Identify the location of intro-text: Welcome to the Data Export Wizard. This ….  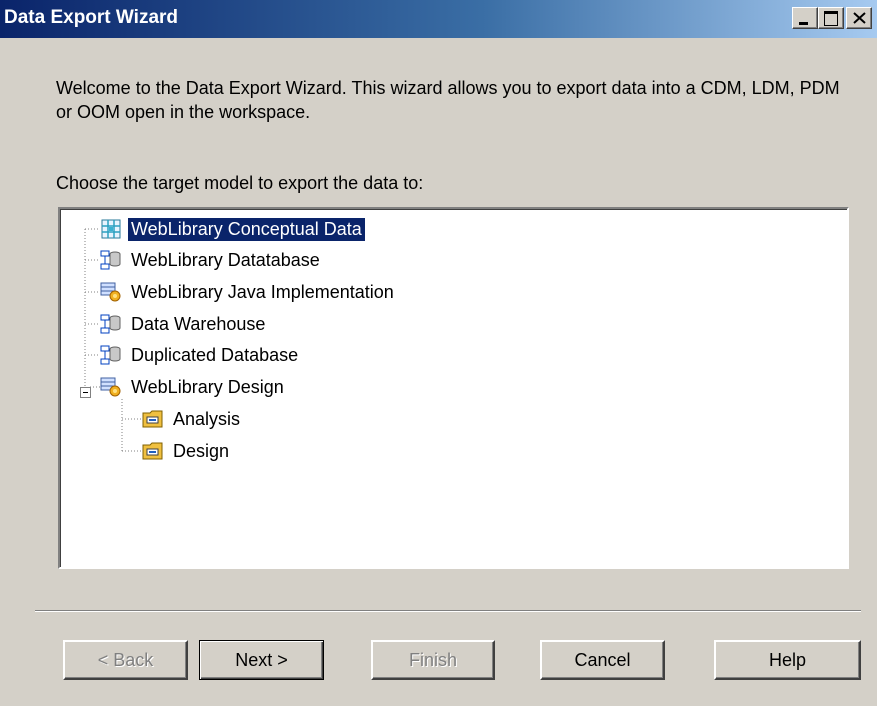
(448, 100).